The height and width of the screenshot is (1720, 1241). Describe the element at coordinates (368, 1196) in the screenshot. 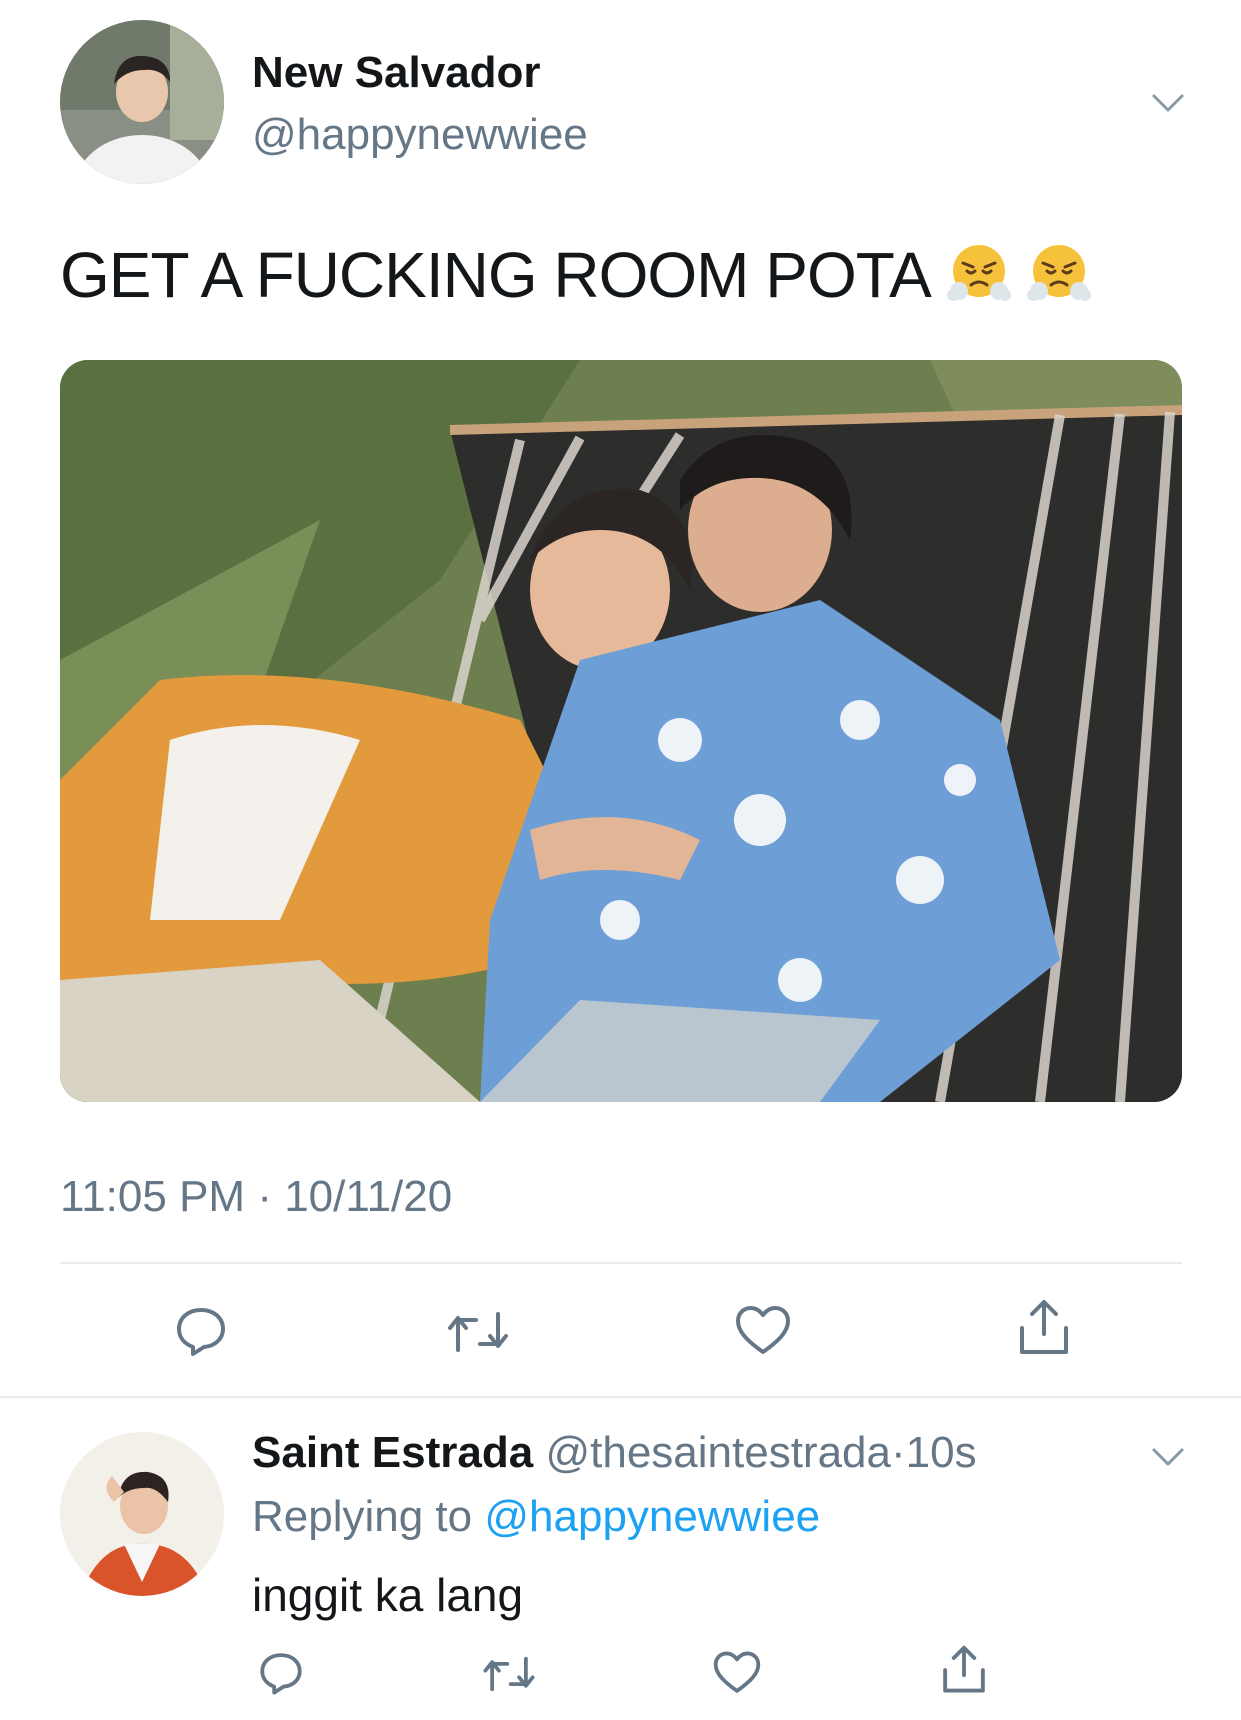

I see `tweet-date: 10/11/20` at that location.